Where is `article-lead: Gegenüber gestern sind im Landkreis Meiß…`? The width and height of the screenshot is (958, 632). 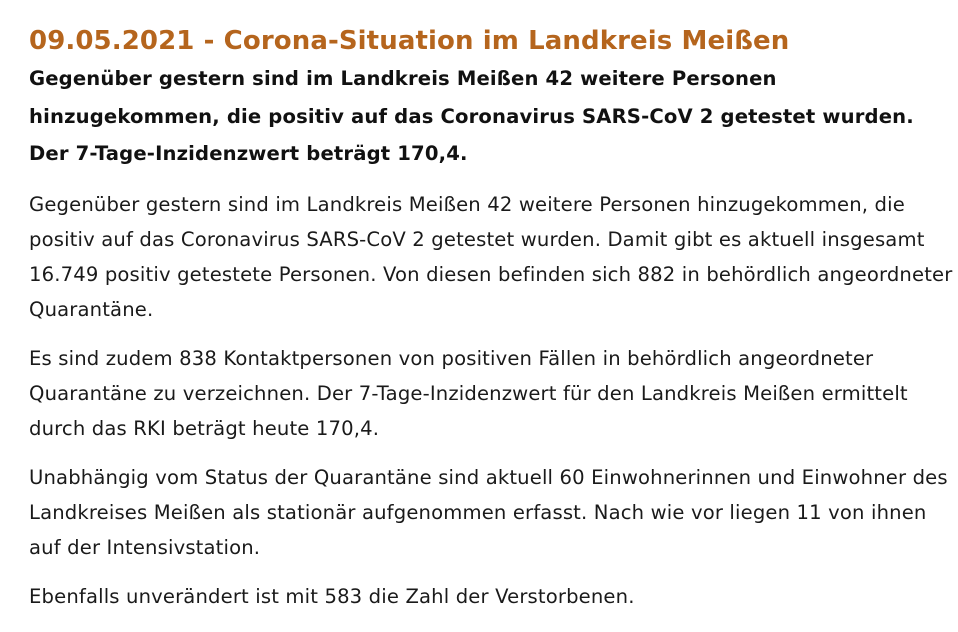 article-lead: Gegenüber gestern sind im Landkreis Meiß… is located at coordinates (471, 116).